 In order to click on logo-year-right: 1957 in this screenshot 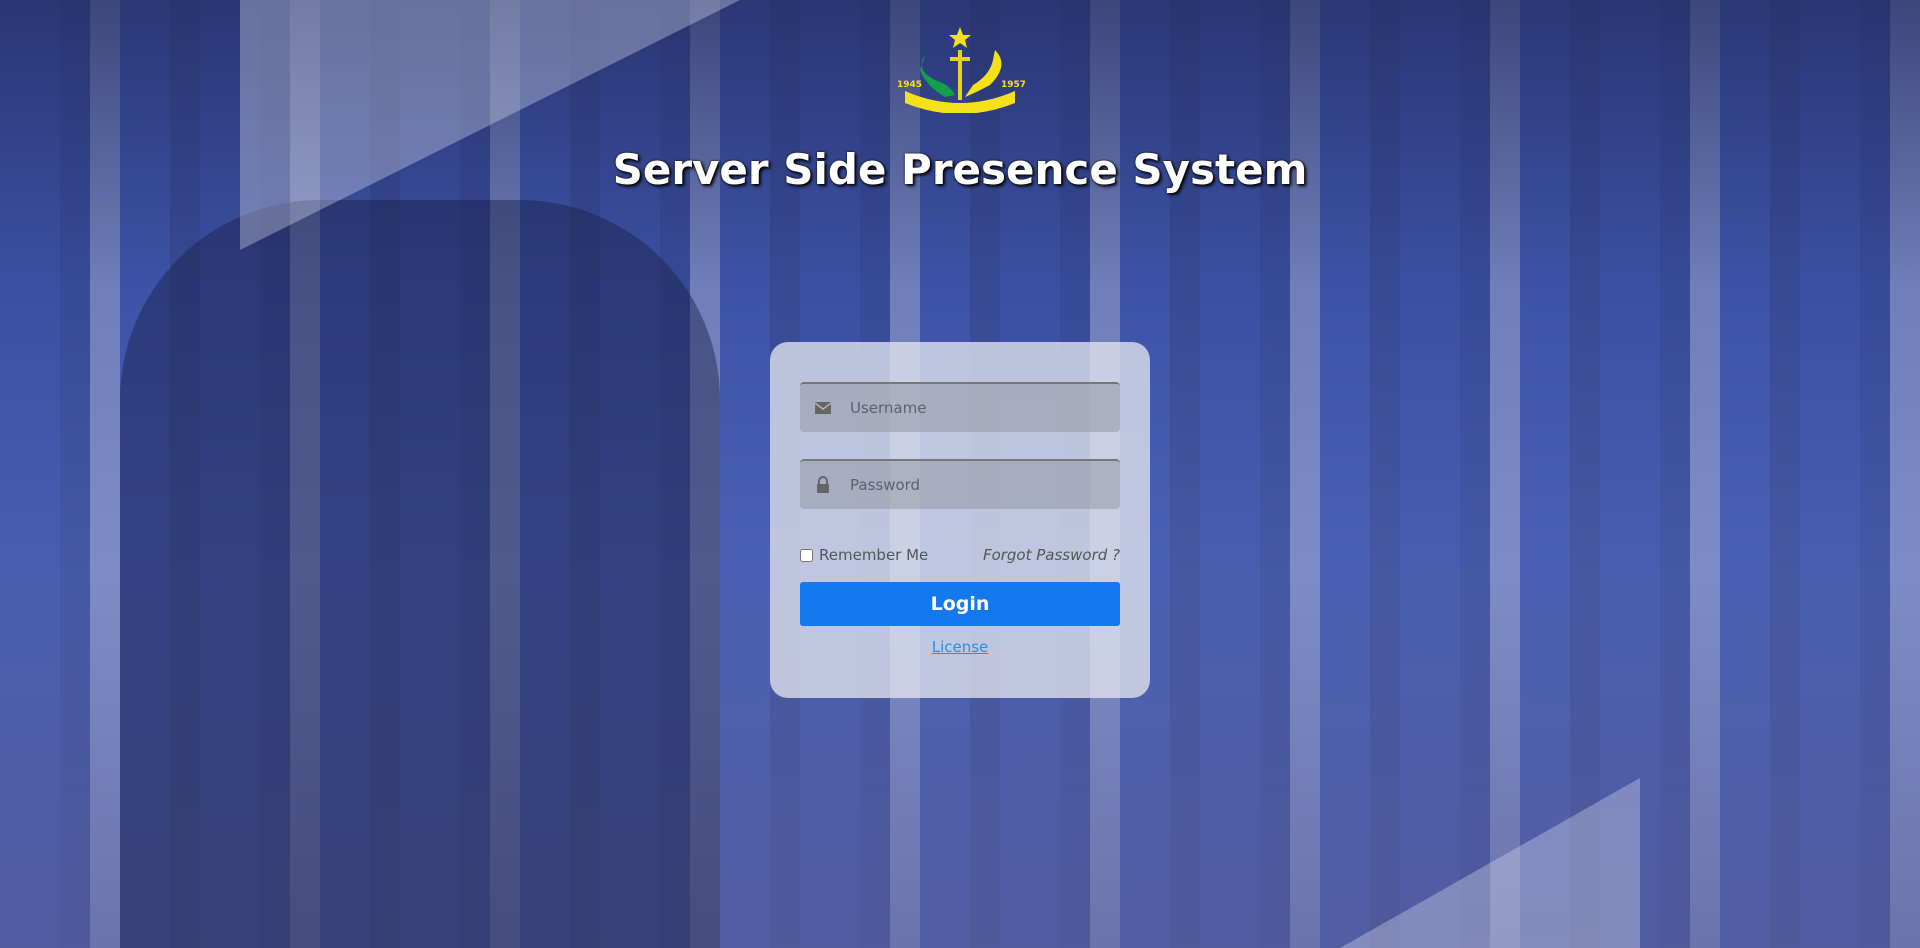, I will do `click(1013, 85)`.